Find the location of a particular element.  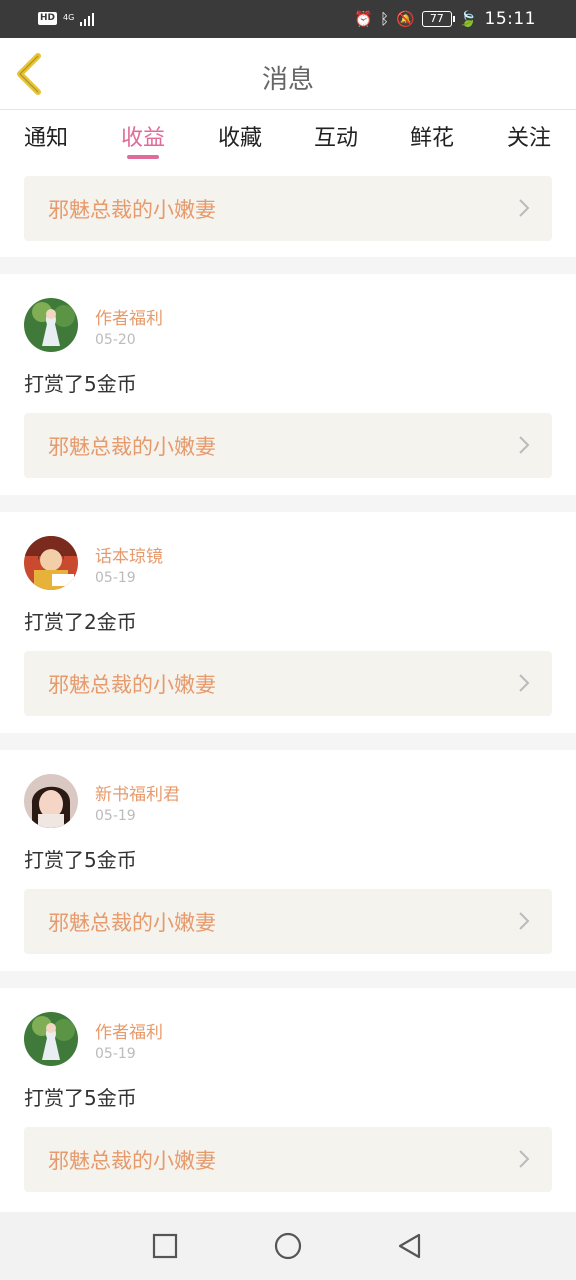

tab-favorites: 收藏 is located at coordinates (240, 136).